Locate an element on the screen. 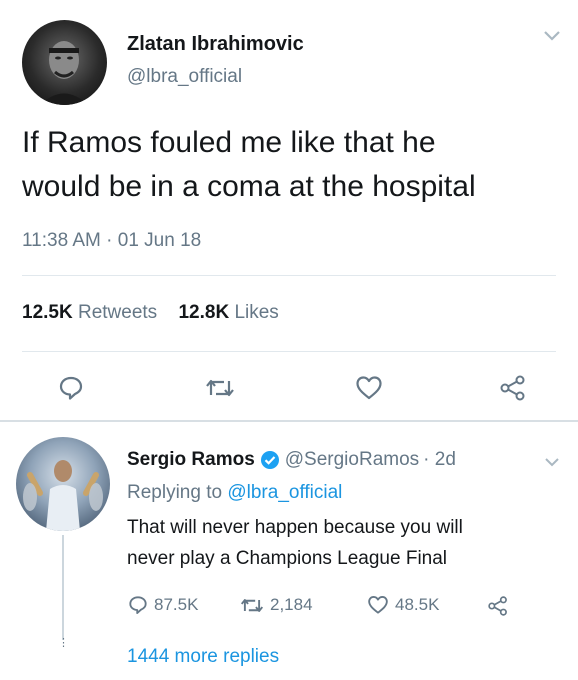 The image size is (578, 680). main-tweet-text-line2: would be in a coma at the hospital is located at coordinates (249, 186).